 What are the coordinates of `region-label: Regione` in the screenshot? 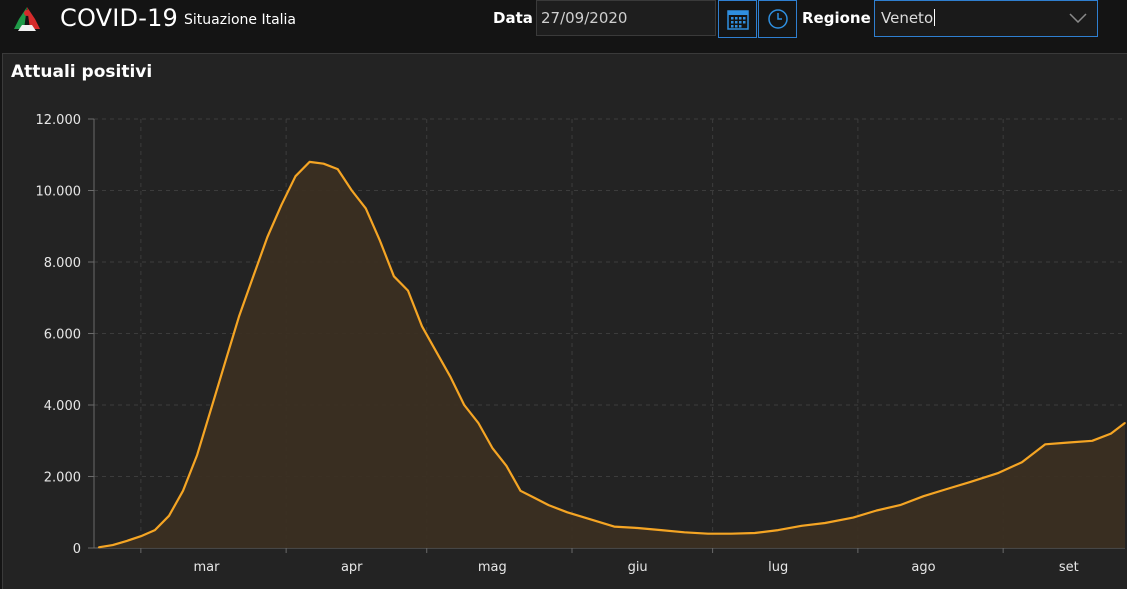 It's located at (836, 18).